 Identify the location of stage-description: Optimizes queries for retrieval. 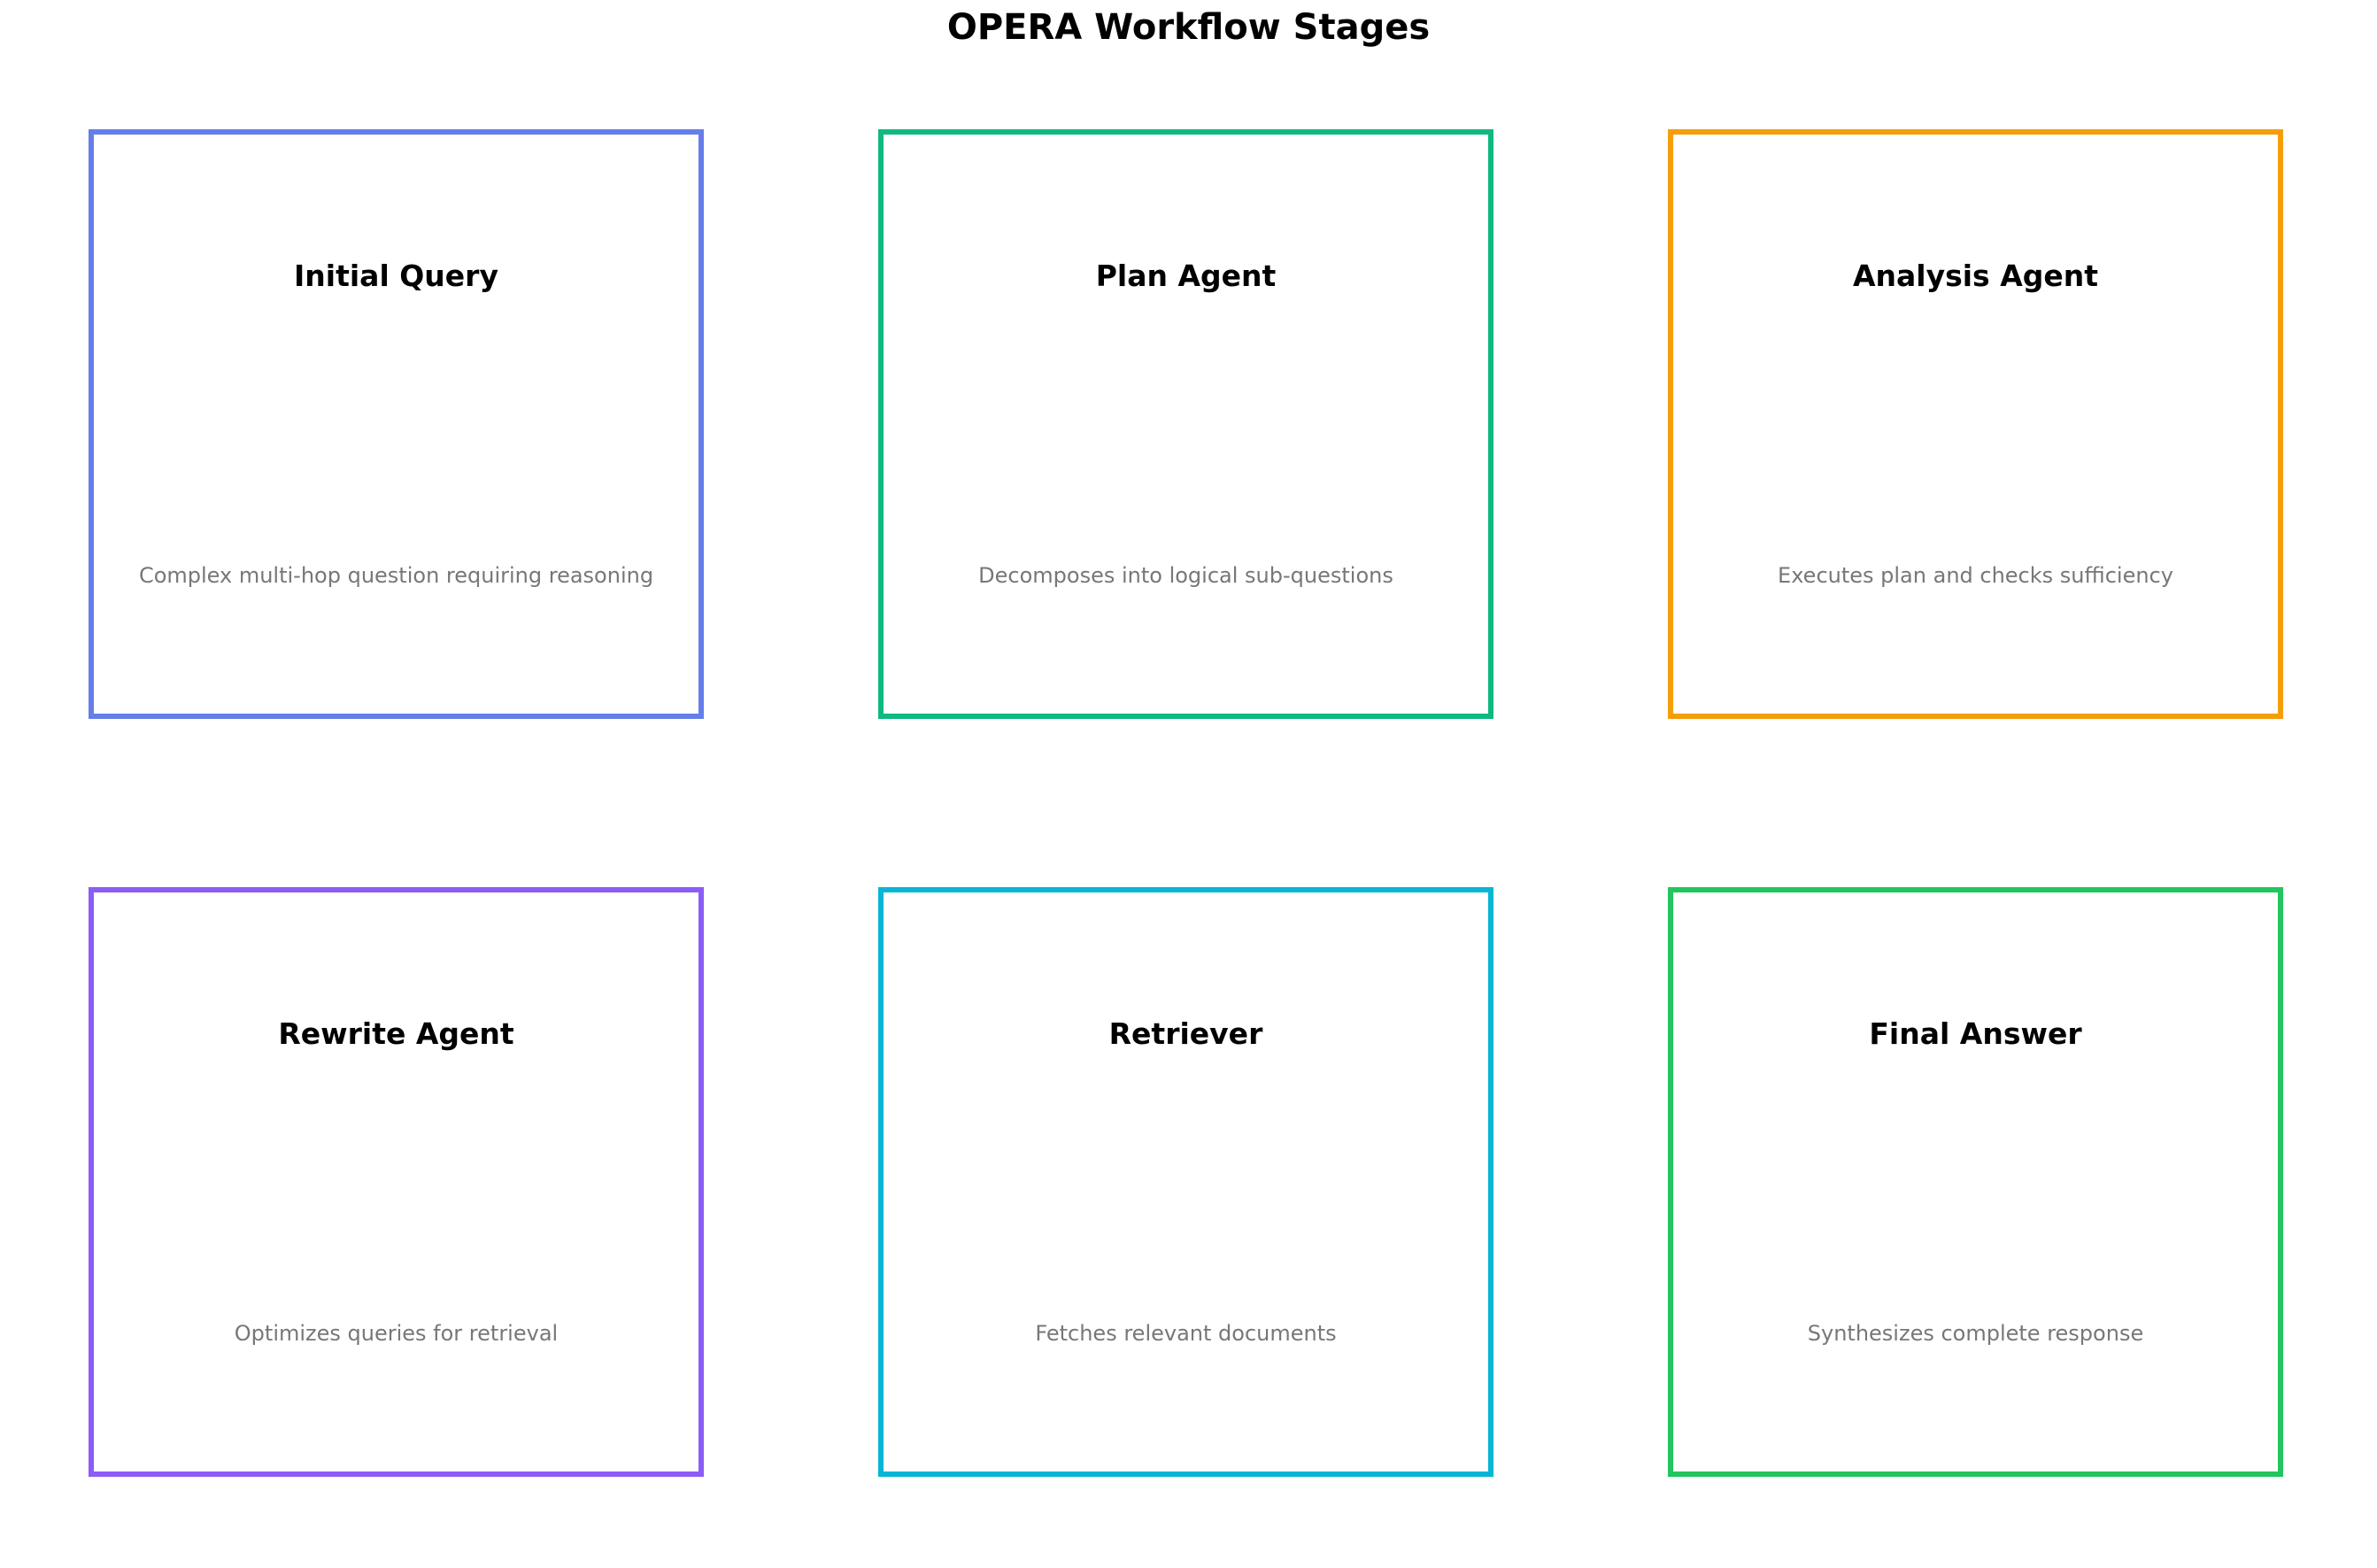
(396, 1334).